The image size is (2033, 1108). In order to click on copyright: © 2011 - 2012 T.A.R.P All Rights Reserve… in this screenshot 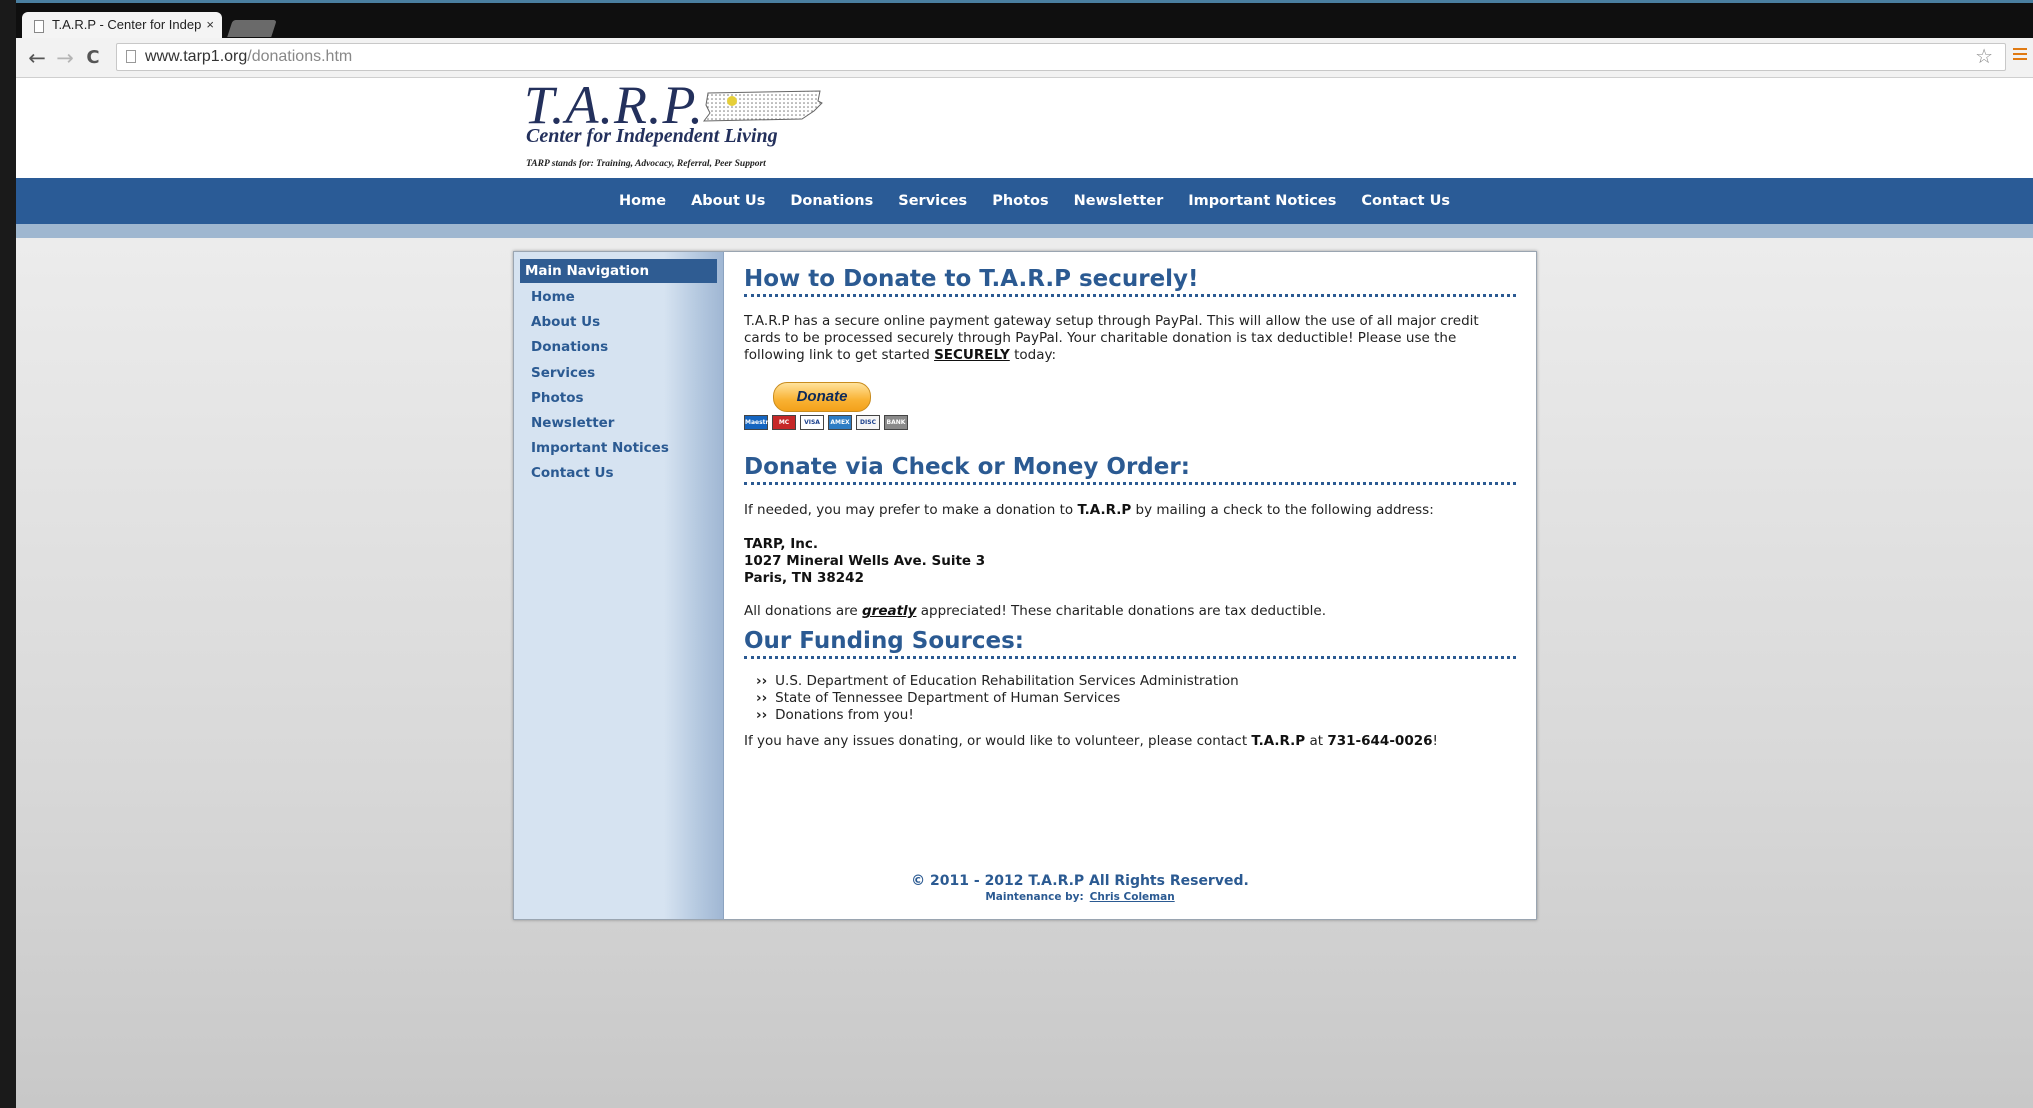, I will do `click(1080, 881)`.